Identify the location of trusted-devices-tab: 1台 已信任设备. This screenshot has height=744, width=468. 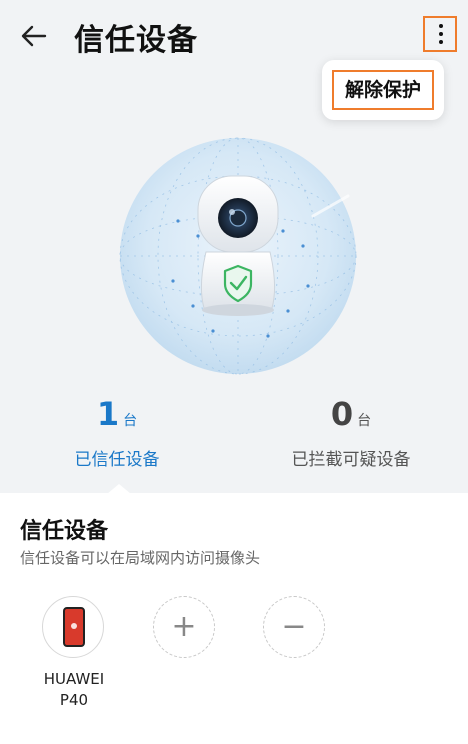
(117, 432).